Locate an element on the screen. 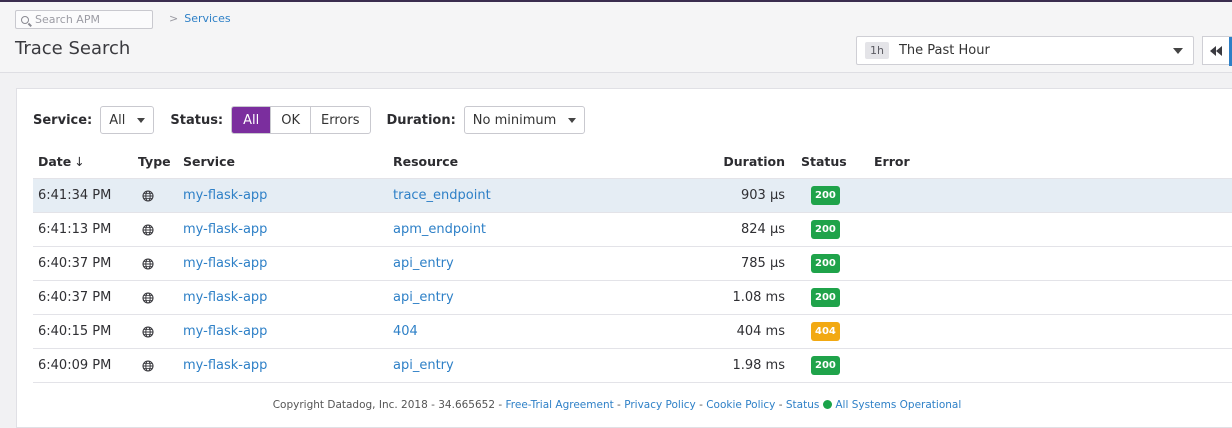 Image resolution: width=1232 pixels, height=428 pixels. status-option-all: All is located at coordinates (251, 120).